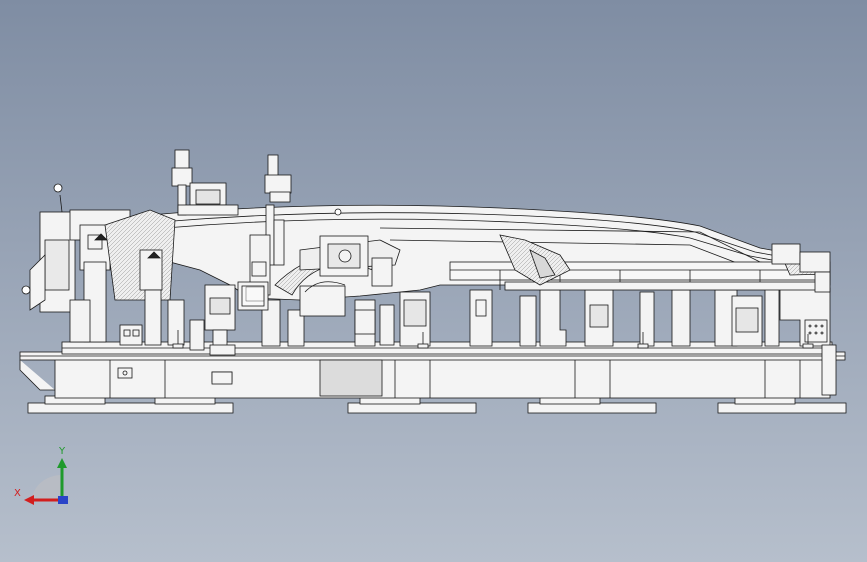 This screenshot has width=867, height=562. Describe the element at coordinates (63, 500) in the screenshot. I see `z-axis-origin-icon` at that location.